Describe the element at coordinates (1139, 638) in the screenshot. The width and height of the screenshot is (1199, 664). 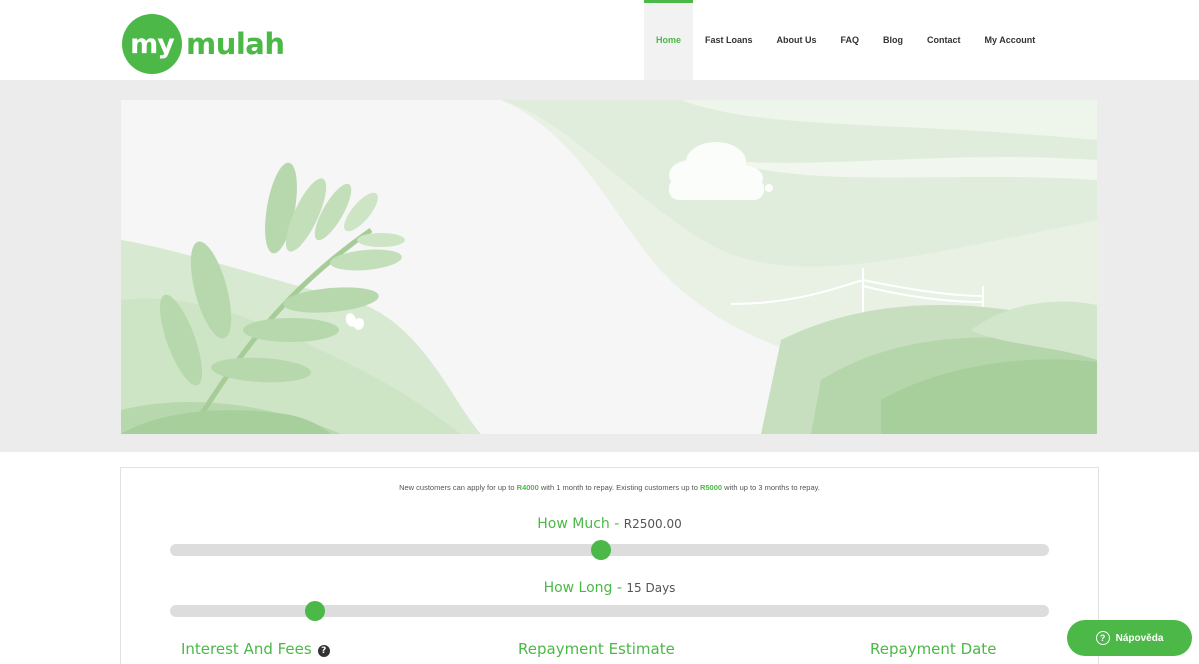
I see `help-label: Nápověda` at that location.